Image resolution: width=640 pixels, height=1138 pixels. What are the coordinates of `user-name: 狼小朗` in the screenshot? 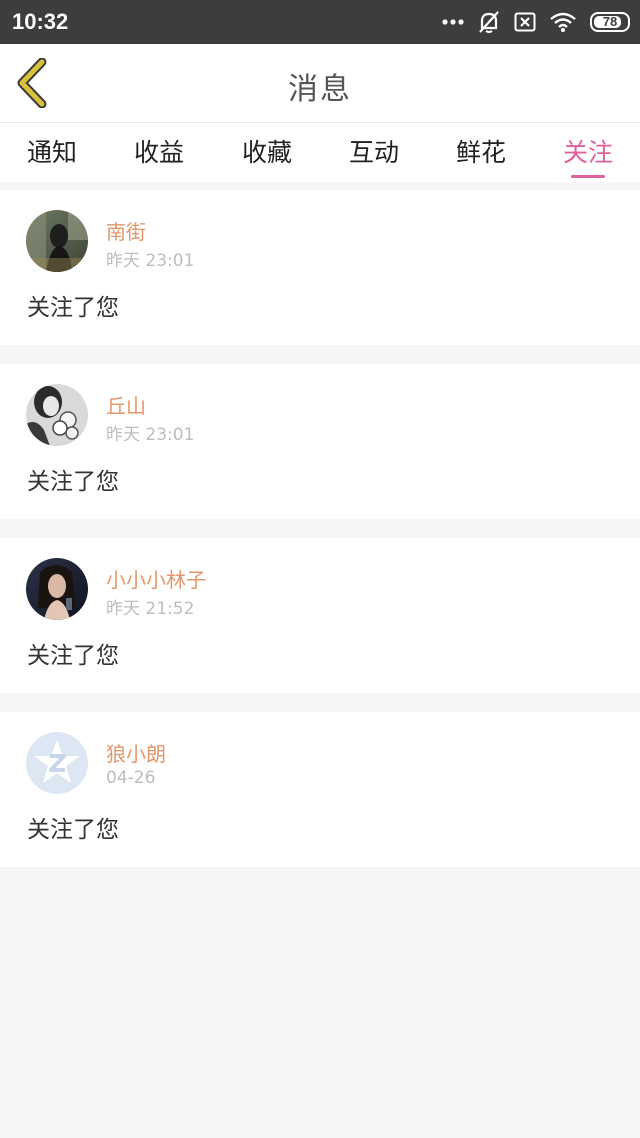 It's located at (136, 752).